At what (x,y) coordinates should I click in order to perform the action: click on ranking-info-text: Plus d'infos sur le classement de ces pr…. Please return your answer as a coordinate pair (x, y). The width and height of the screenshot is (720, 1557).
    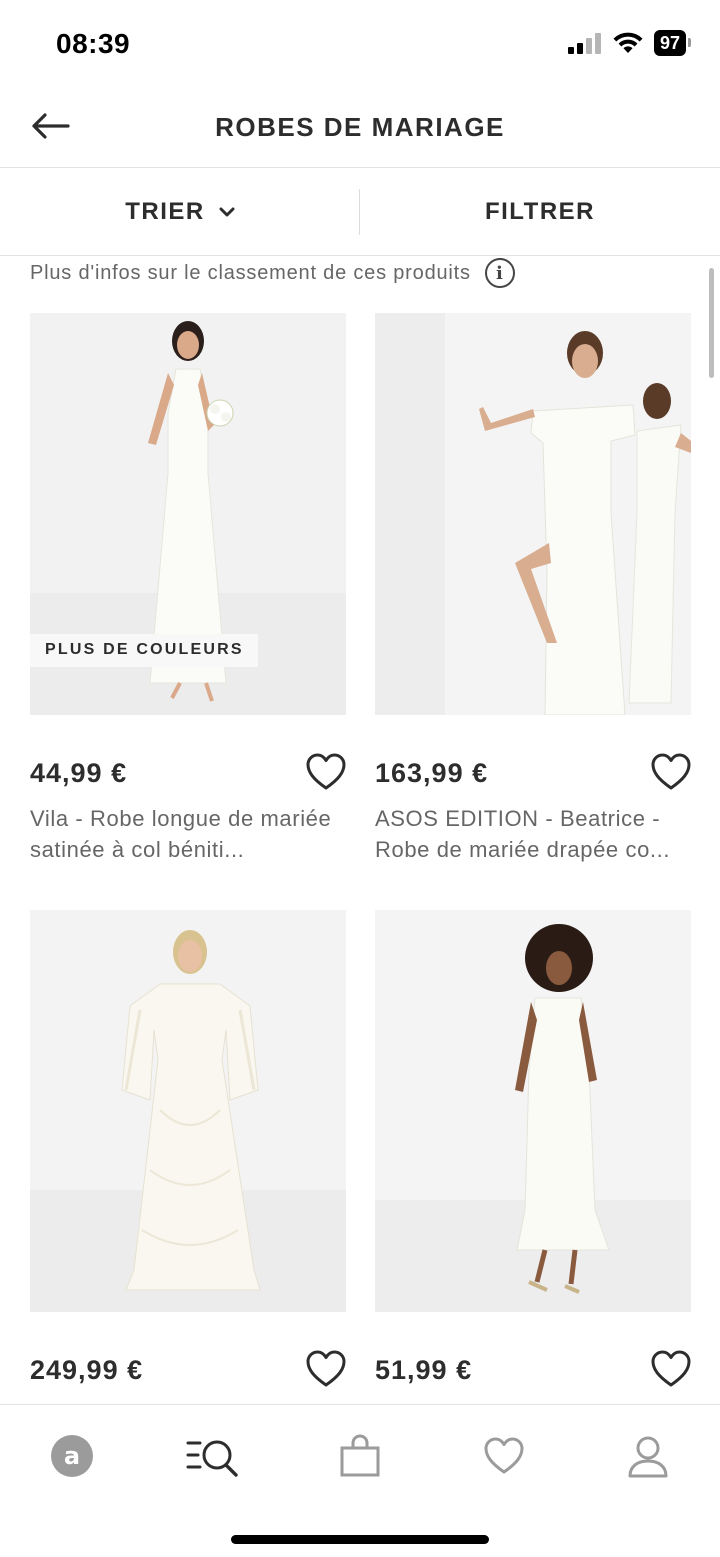
    Looking at the image, I should click on (250, 272).